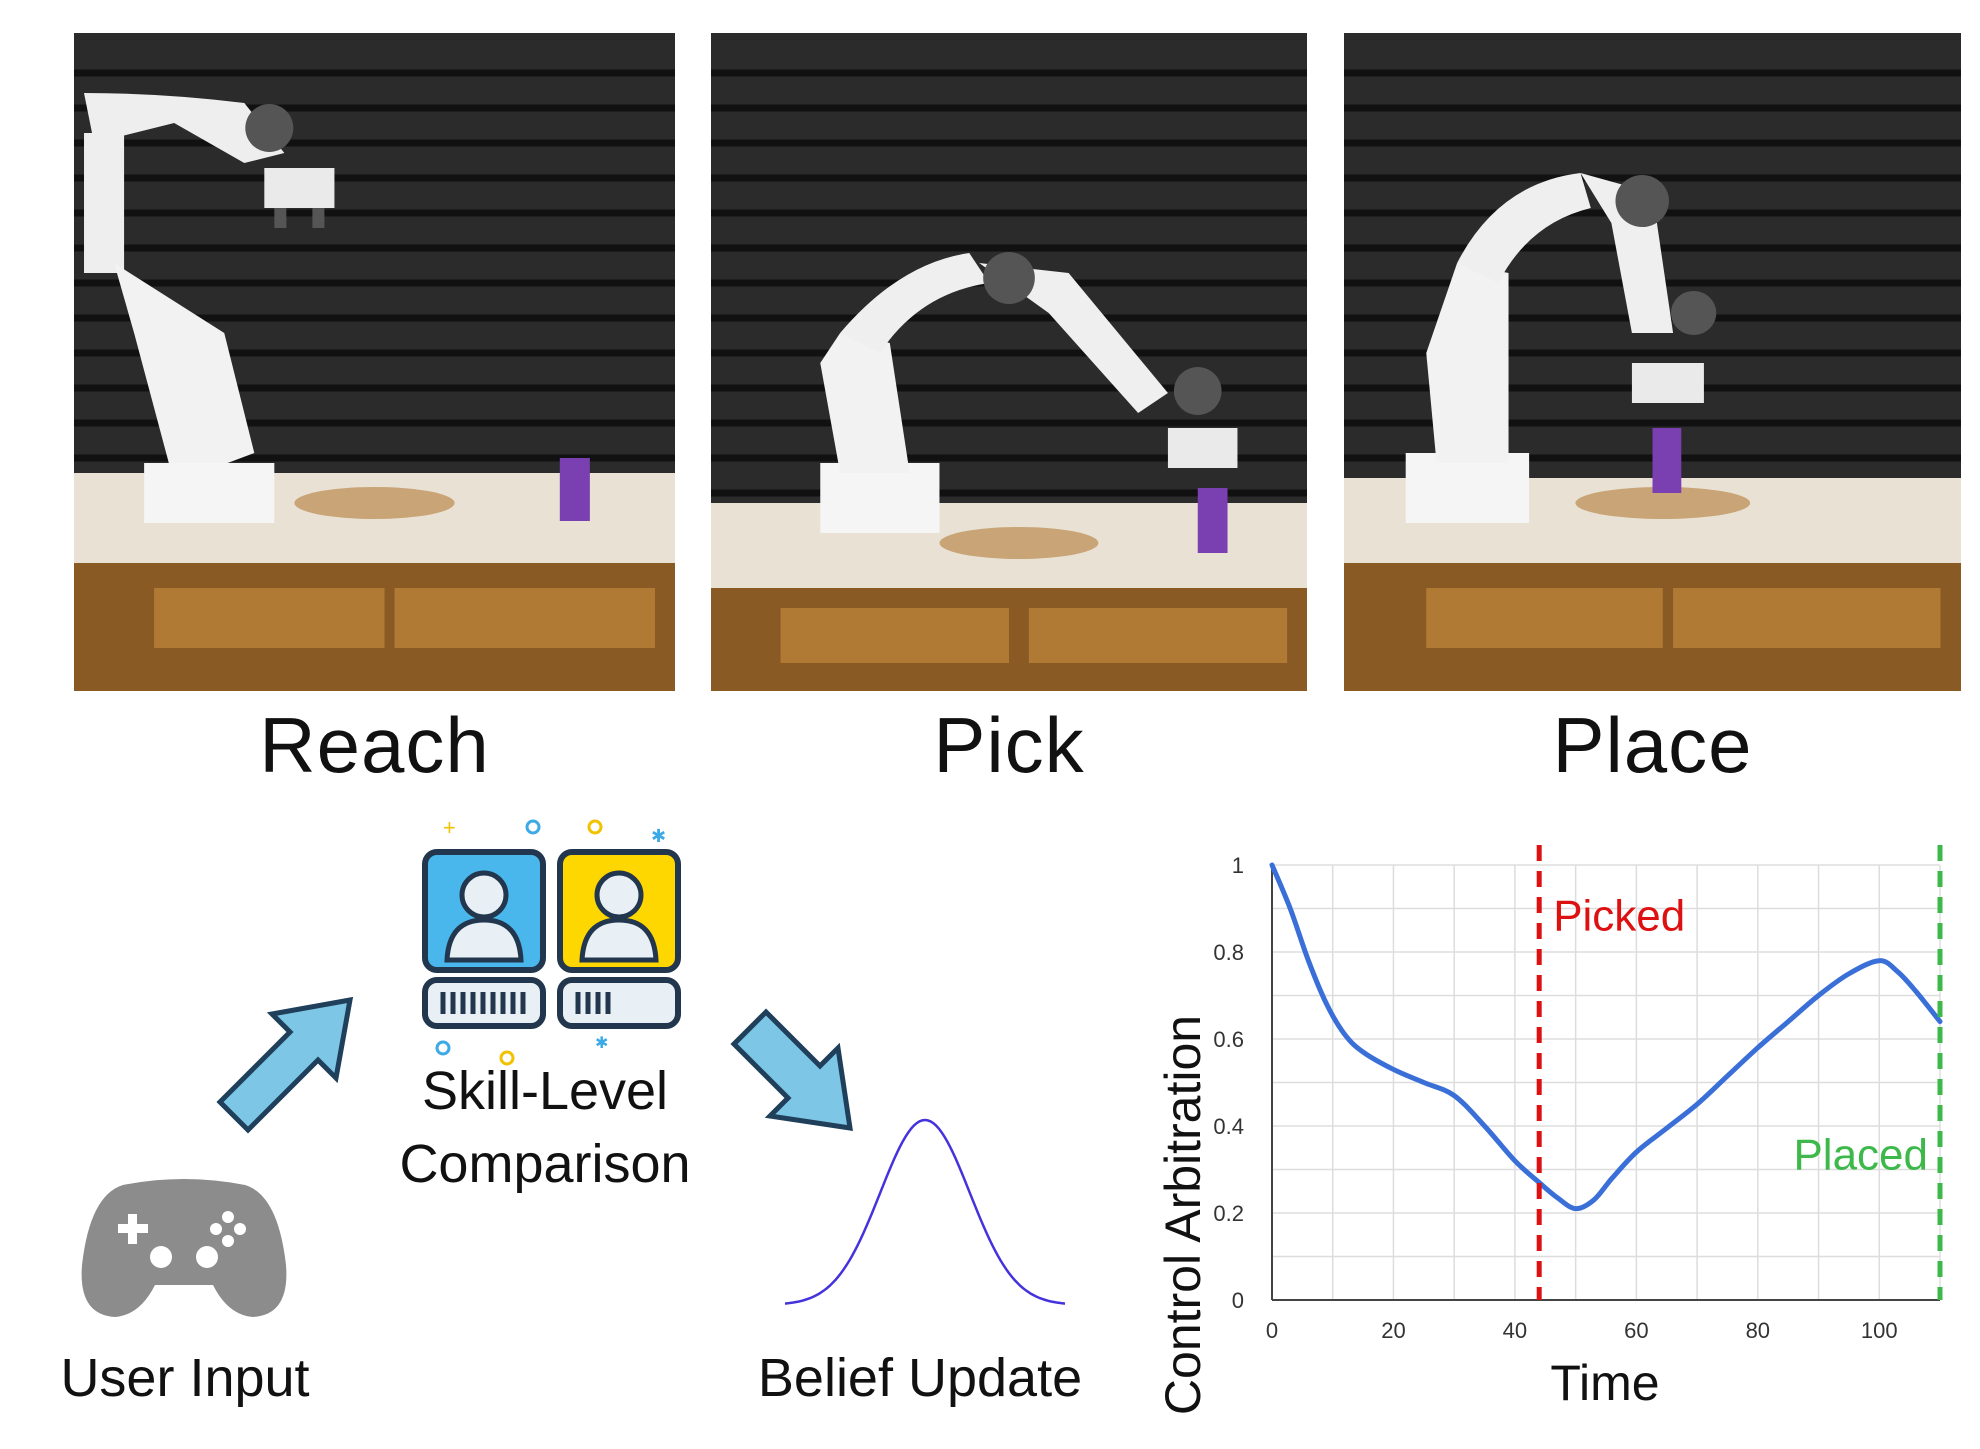 The image size is (1980, 1449). I want to click on y-tick-label: 1, so click(1238, 865).